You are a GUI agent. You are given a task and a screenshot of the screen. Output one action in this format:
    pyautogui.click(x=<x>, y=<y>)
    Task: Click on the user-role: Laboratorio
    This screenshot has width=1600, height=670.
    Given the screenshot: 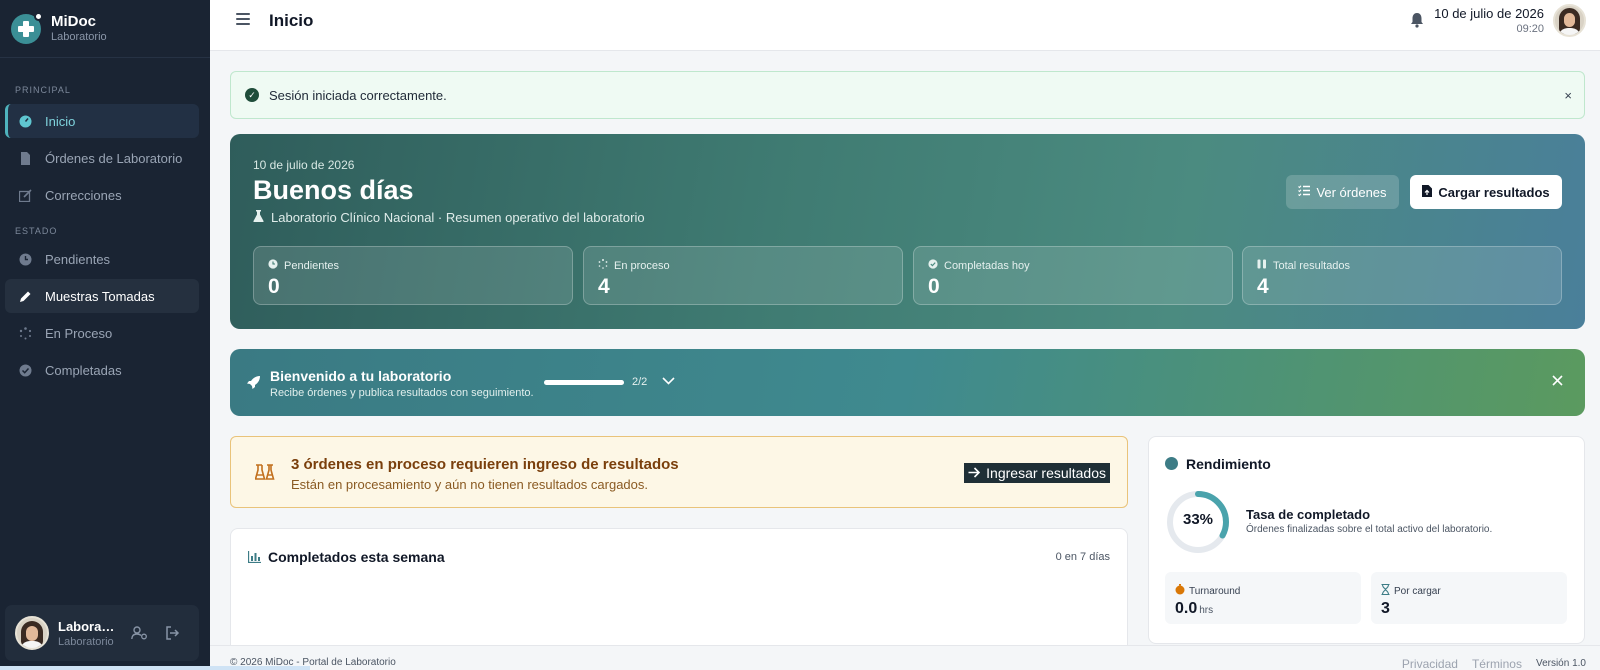 What is the action you would take?
    pyautogui.click(x=86, y=641)
    